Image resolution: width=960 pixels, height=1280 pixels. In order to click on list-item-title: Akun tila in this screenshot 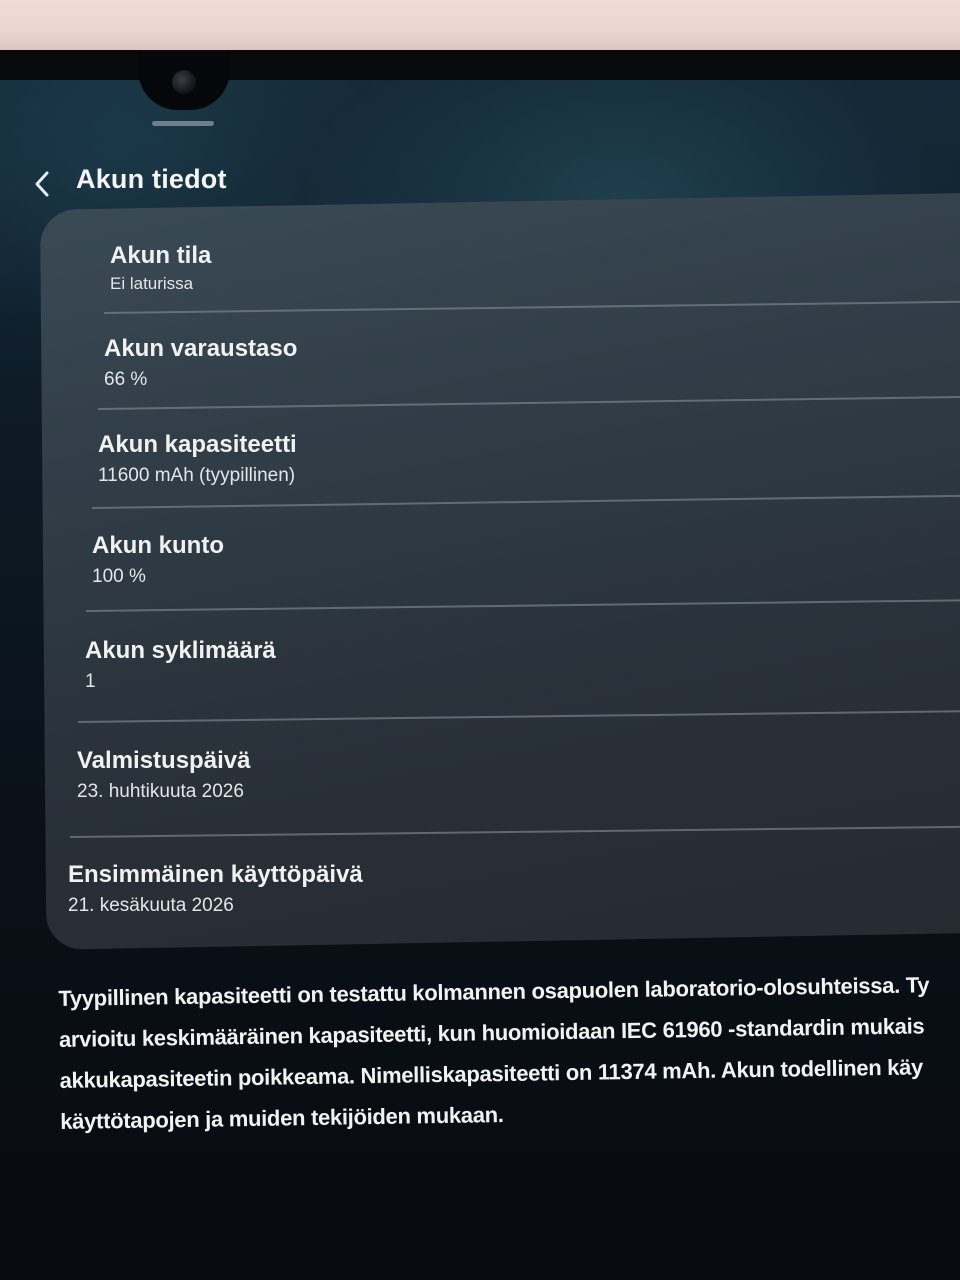, I will do `click(161, 255)`.